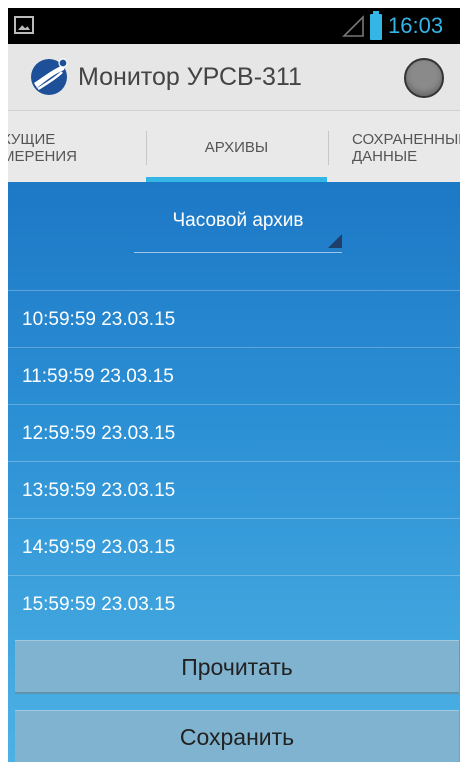 The width and height of the screenshot is (460, 762). I want to click on list-item: 12:59:59 23.03.15, so click(234, 432).